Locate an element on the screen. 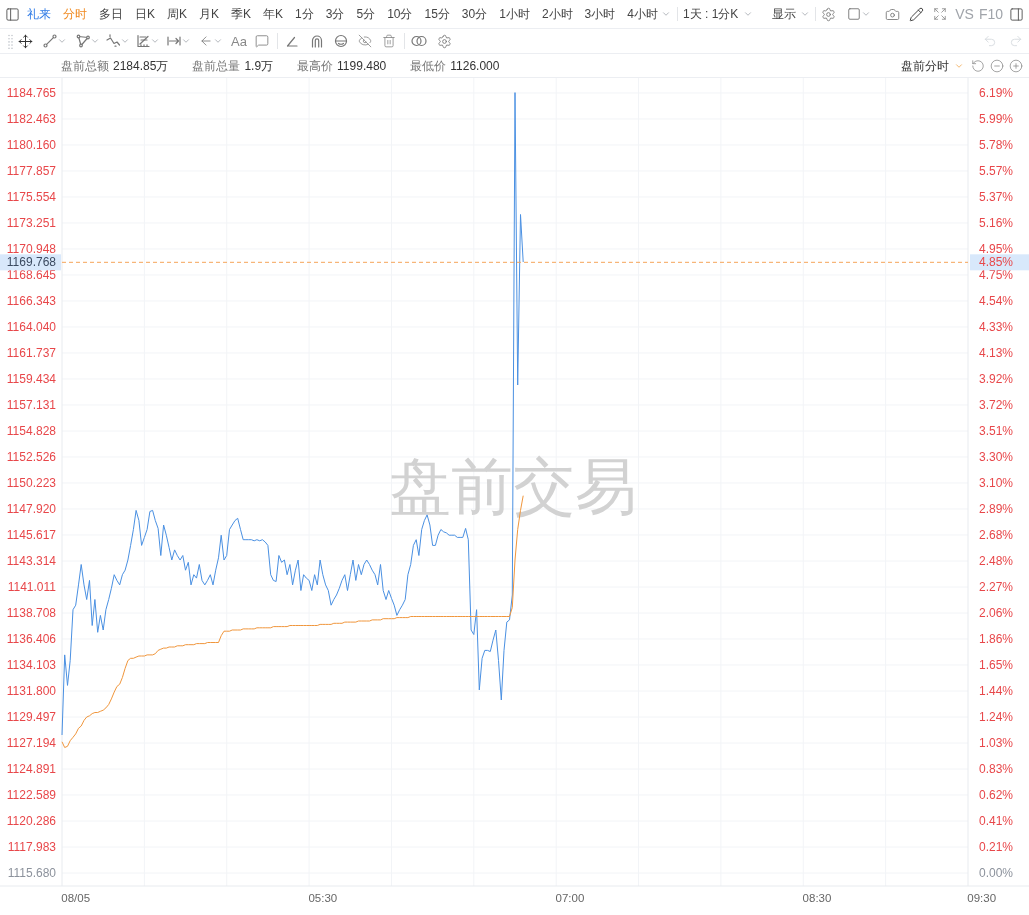  drag-handle-icon is located at coordinates (10, 41).